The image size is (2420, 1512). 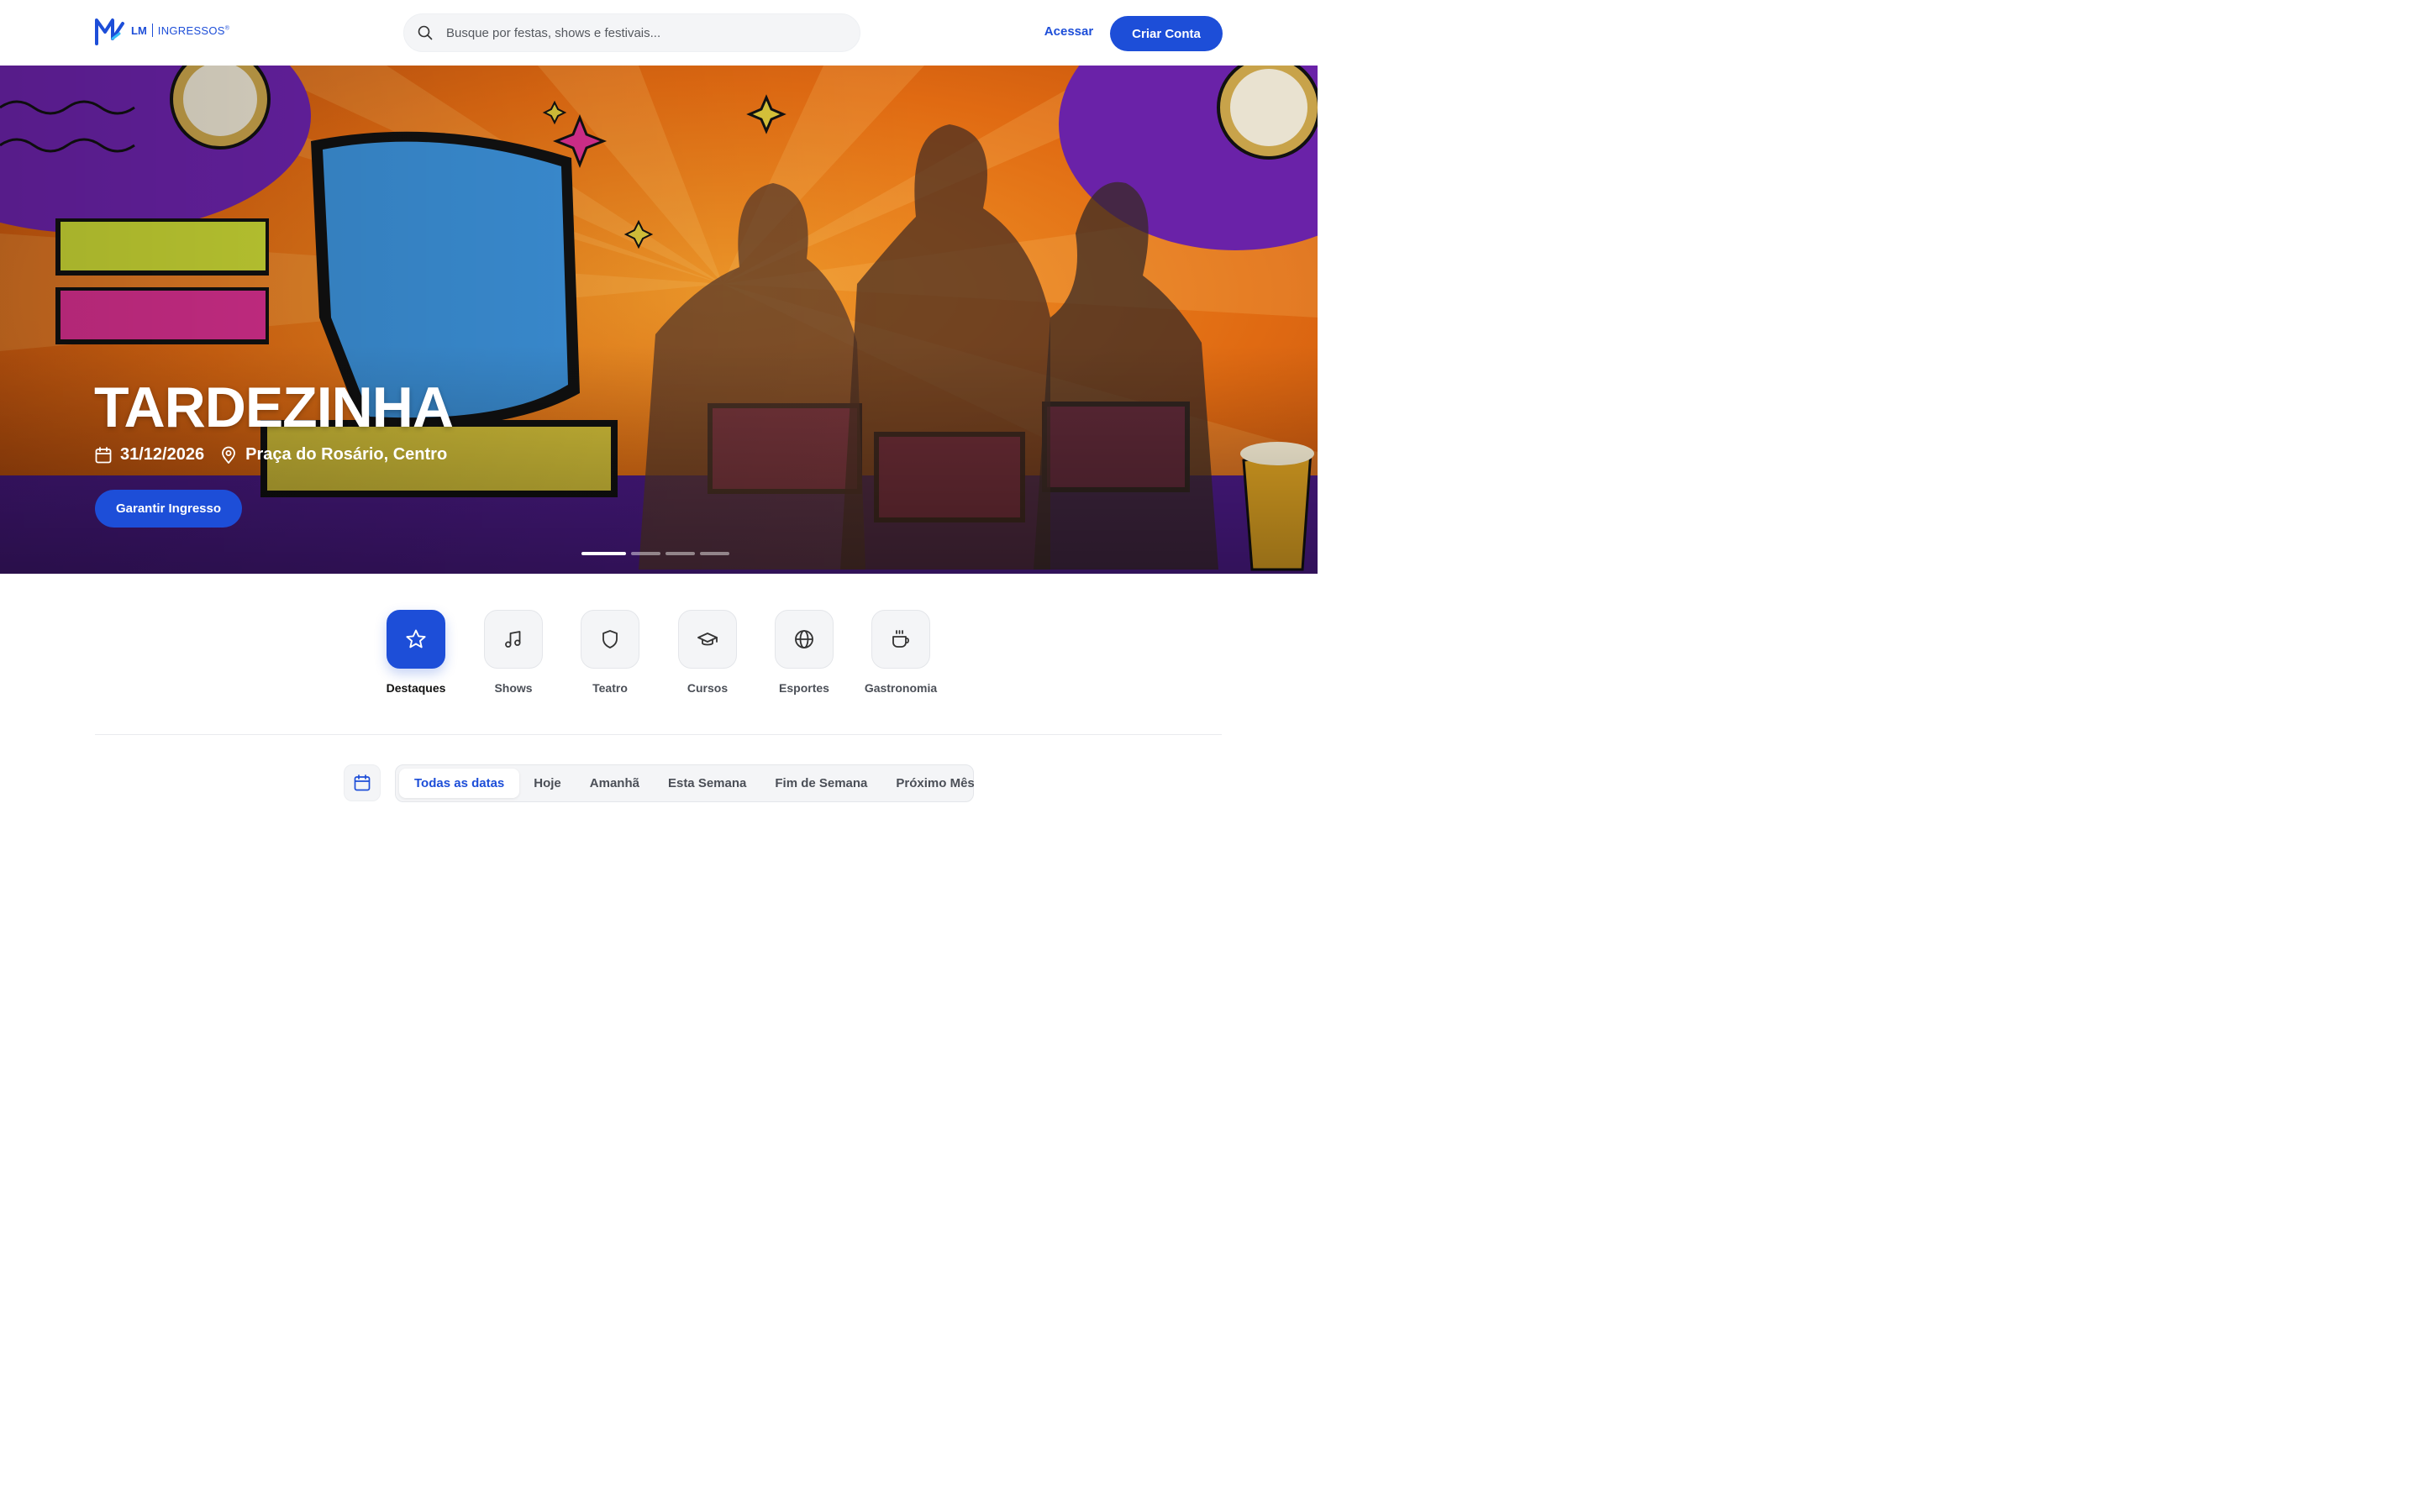 I want to click on category-shows: Shows, so click(x=513, y=652).